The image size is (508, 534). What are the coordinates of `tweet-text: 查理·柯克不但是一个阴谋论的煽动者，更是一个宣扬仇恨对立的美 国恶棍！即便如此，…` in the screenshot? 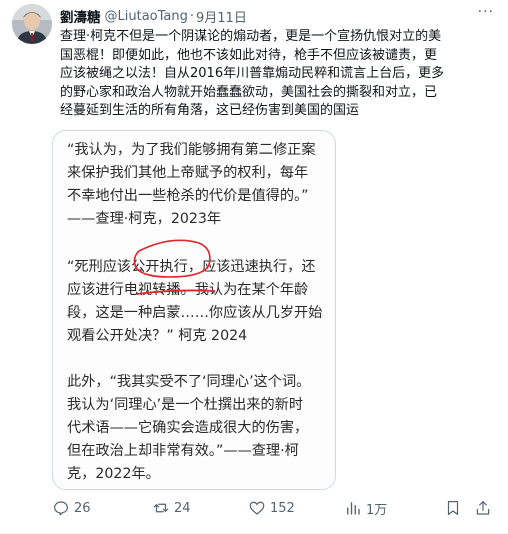 It's located at (278, 74).